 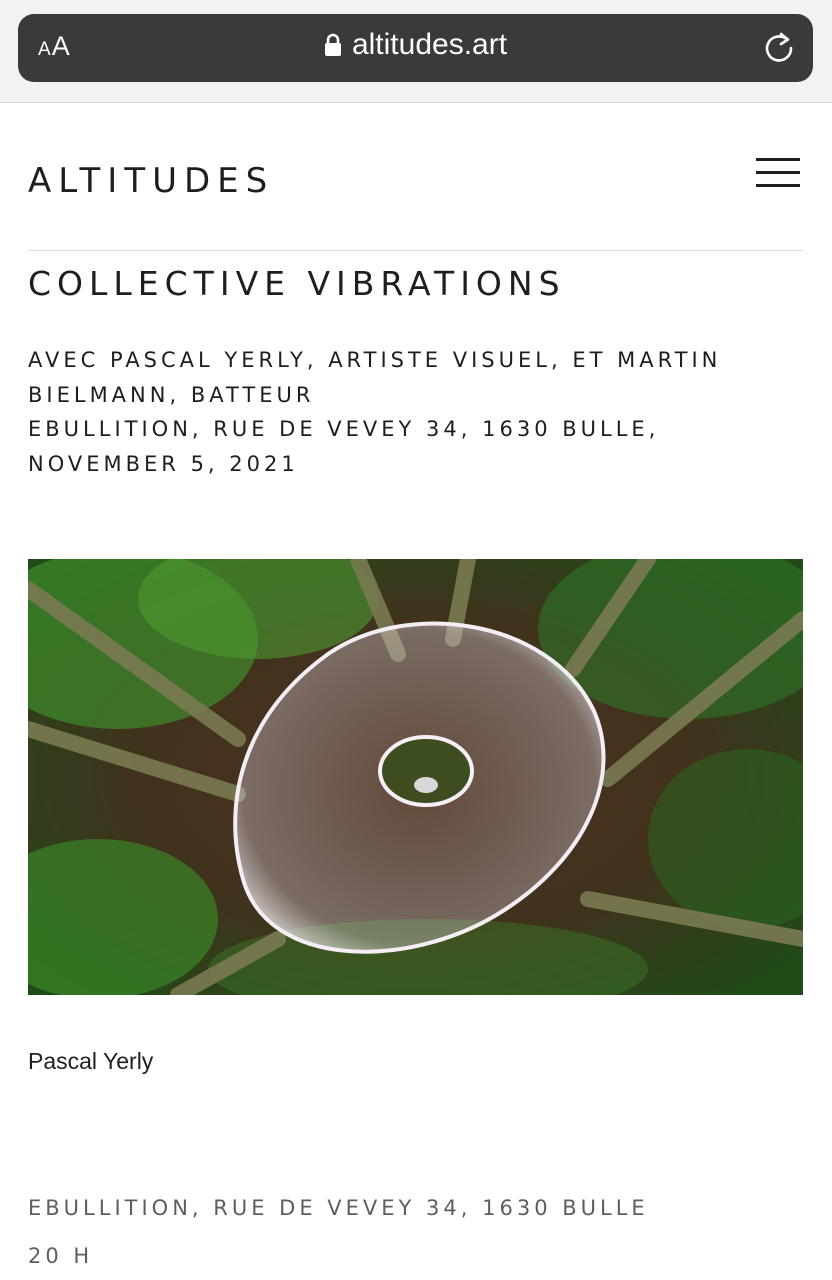 What do you see at coordinates (415, 250) in the screenshot?
I see `header-divider` at bounding box center [415, 250].